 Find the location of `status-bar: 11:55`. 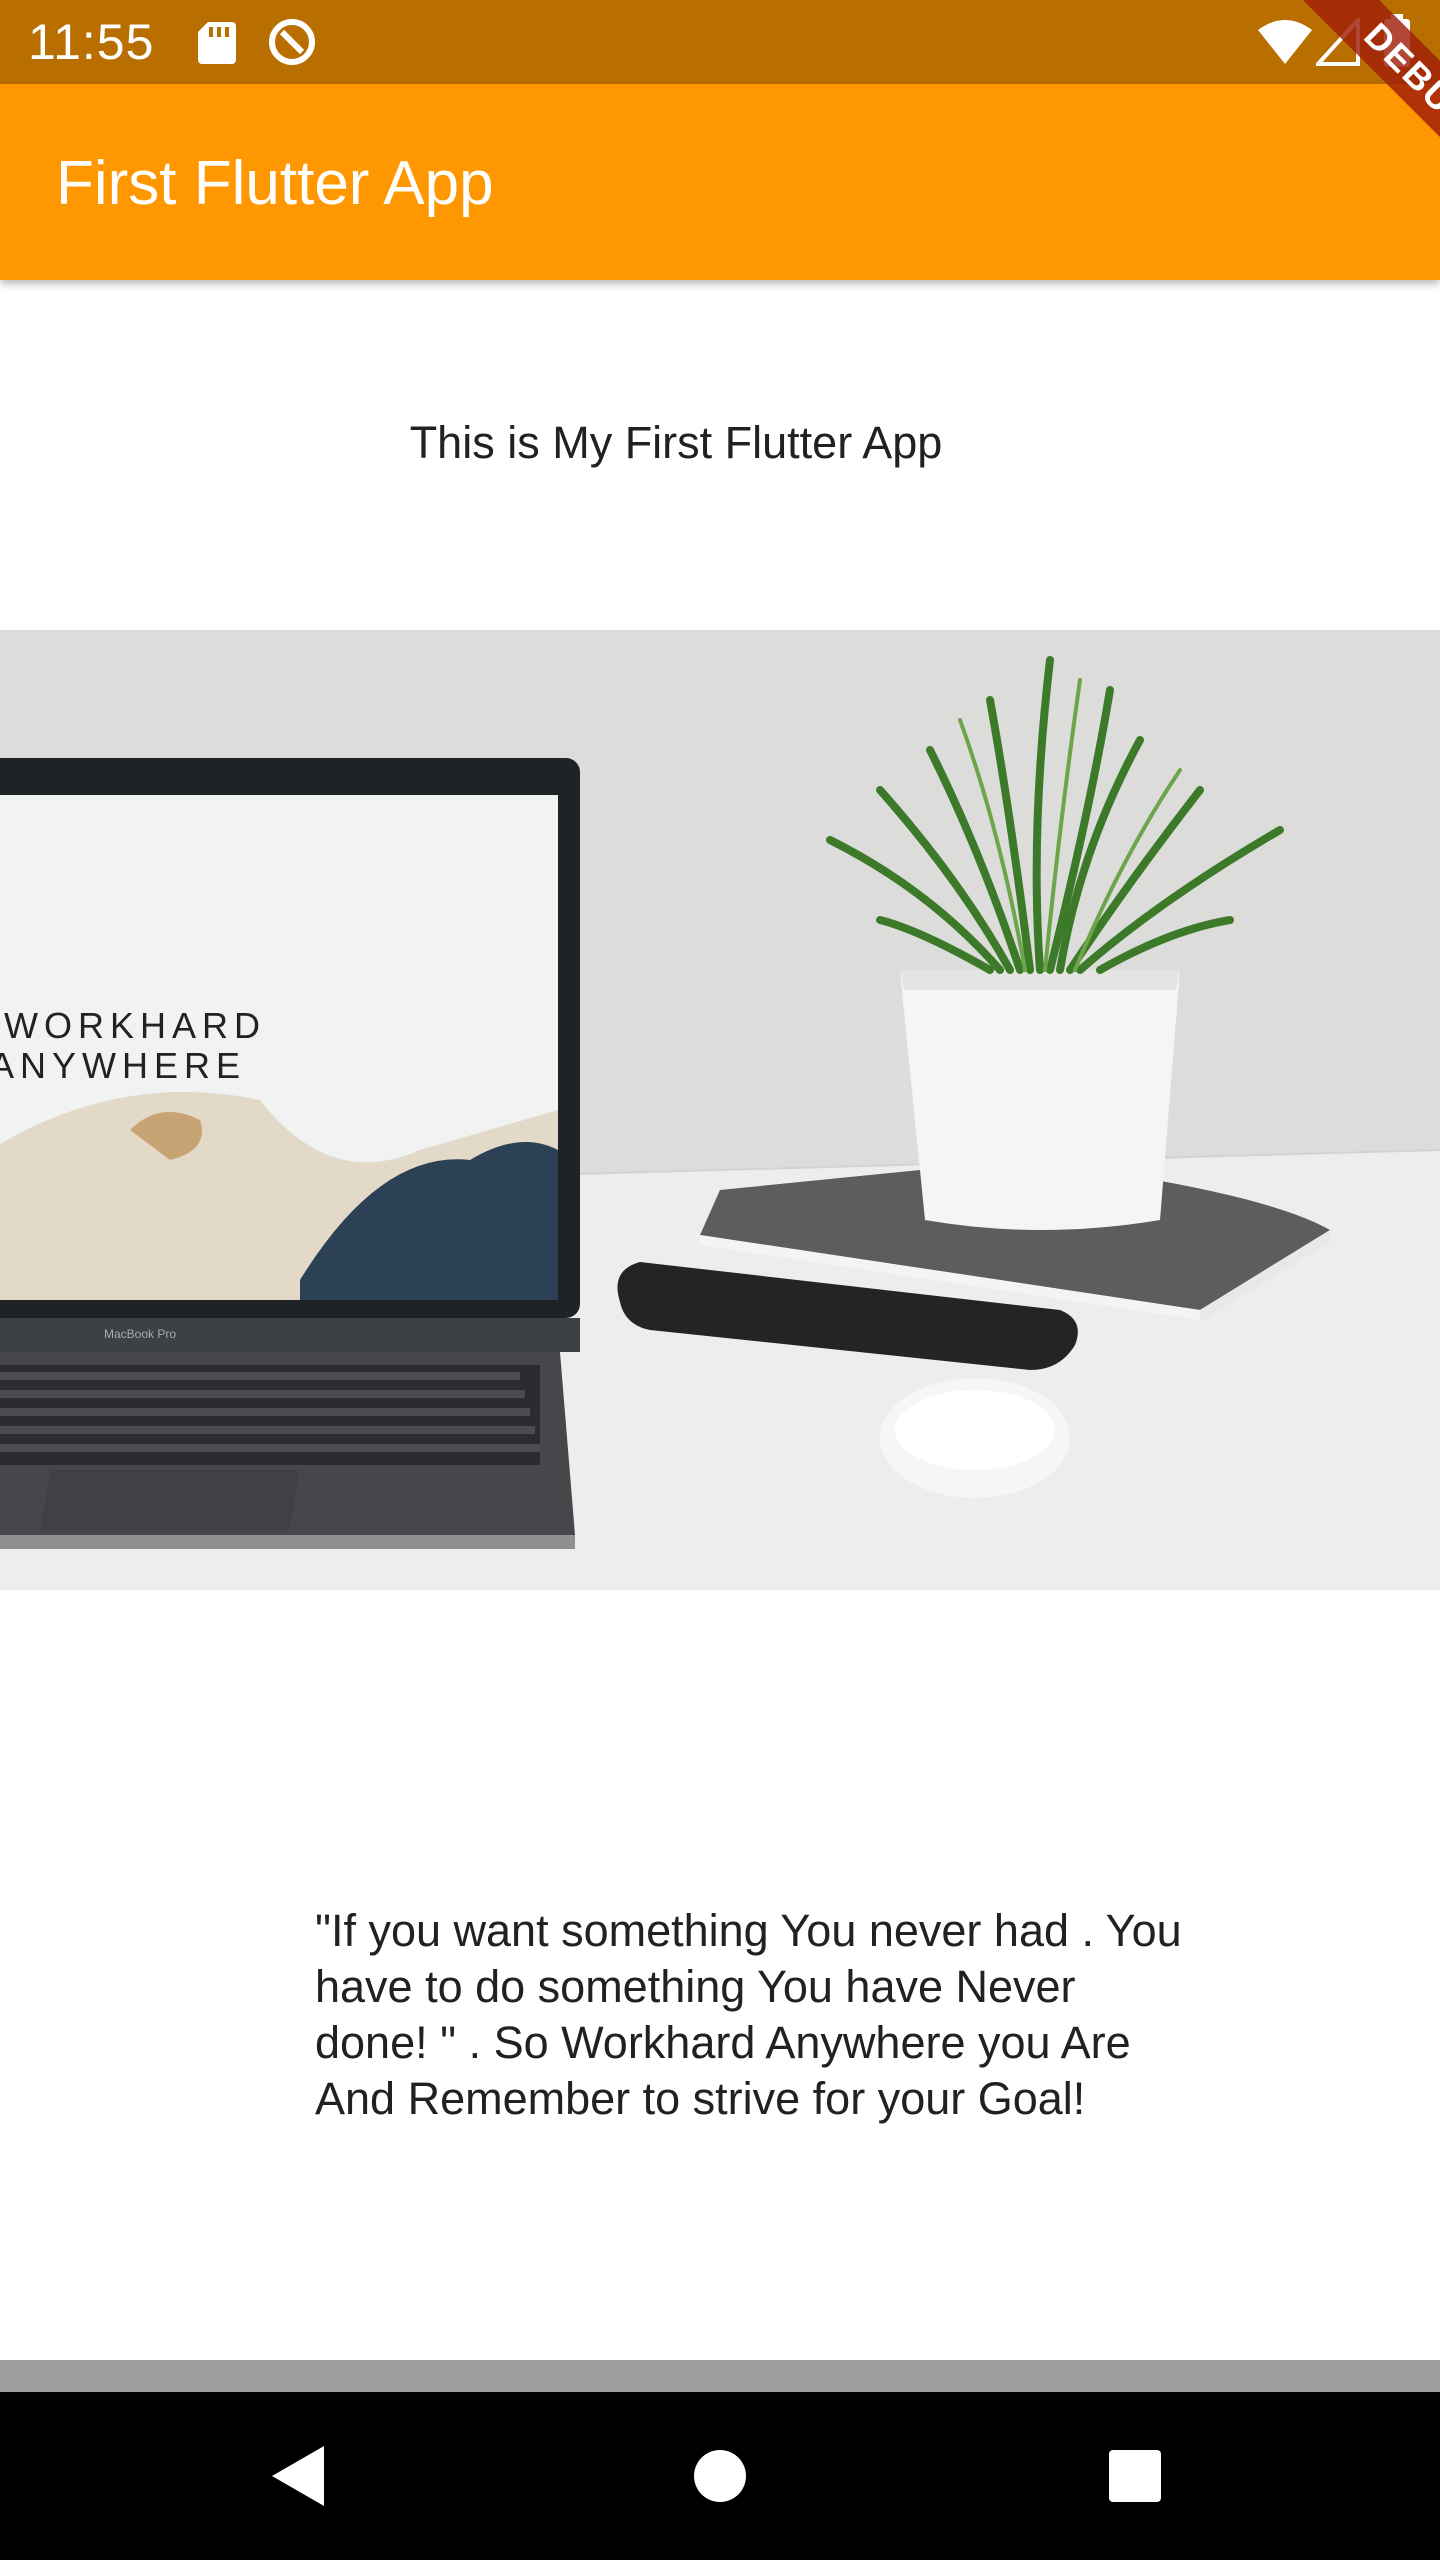

status-bar: 11:55 is located at coordinates (720, 42).